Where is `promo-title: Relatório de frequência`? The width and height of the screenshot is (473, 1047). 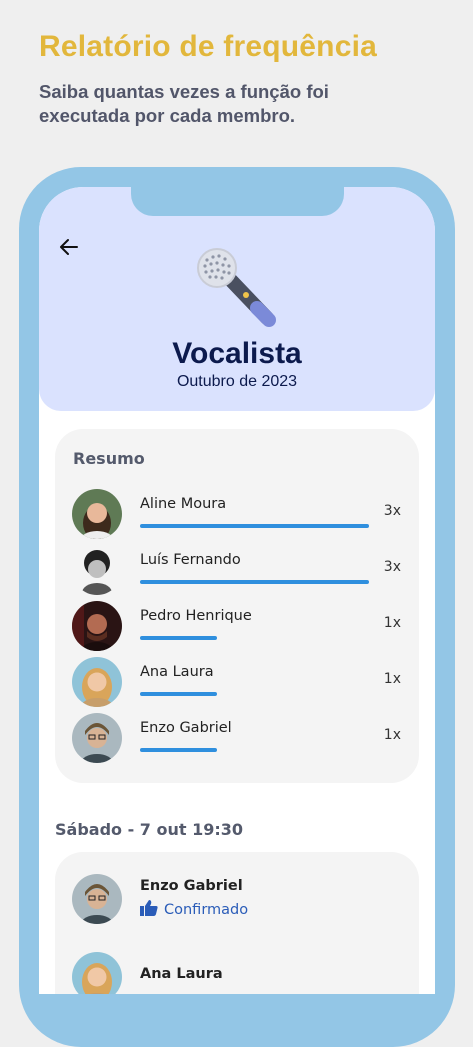 promo-title: Relatório de frequência is located at coordinates (208, 46).